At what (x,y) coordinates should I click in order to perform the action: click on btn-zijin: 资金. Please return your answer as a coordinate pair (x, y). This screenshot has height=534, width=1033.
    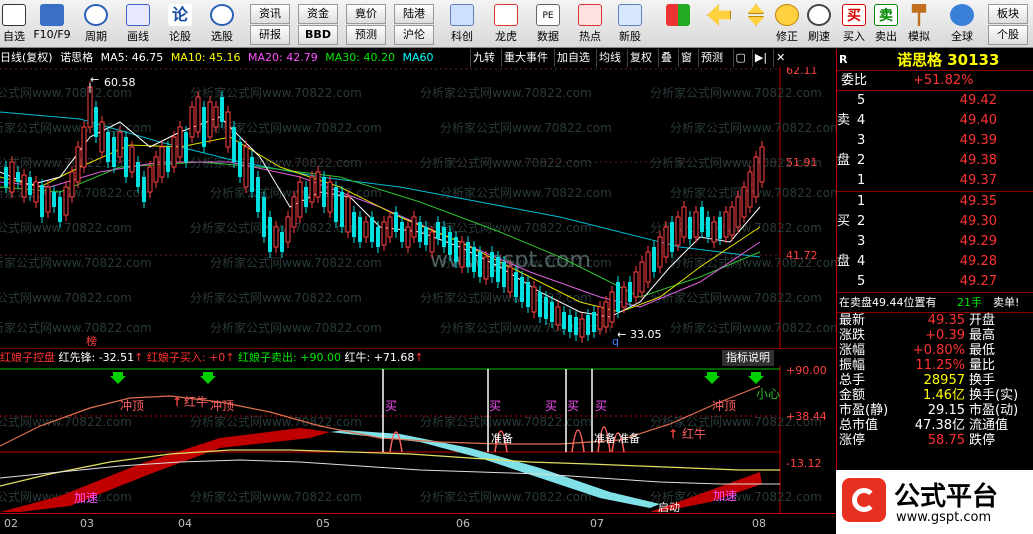
    Looking at the image, I should click on (318, 14).